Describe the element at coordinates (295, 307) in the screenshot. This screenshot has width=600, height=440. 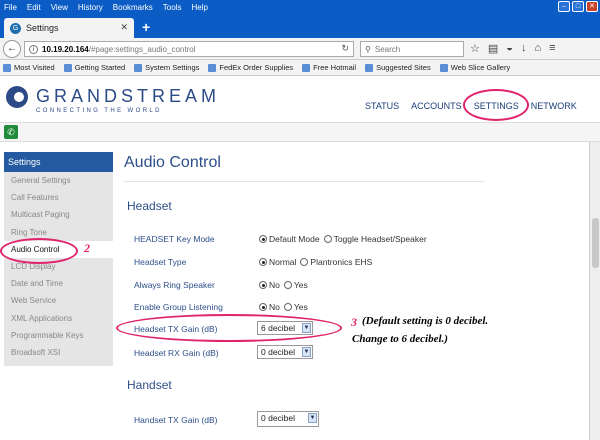
I see `radio-group-yes: Yes` at that location.